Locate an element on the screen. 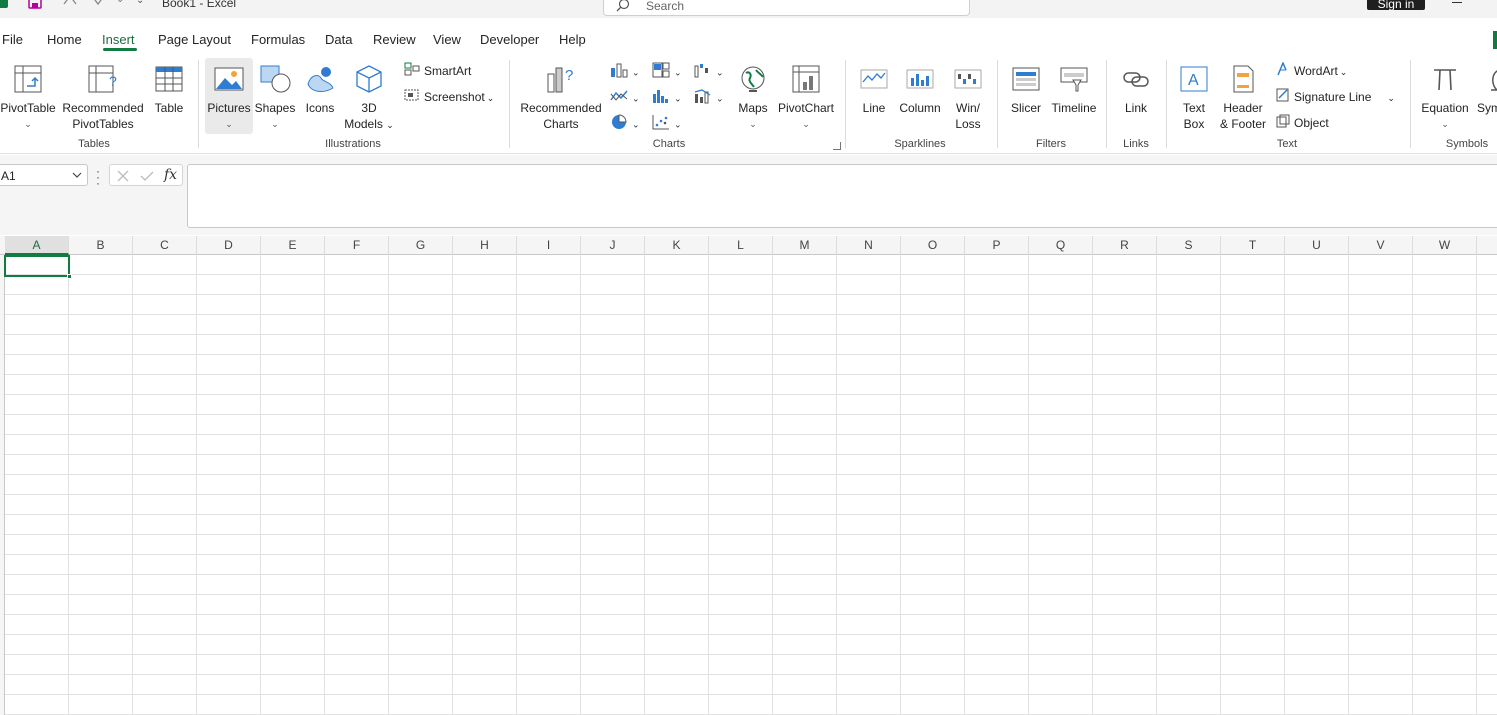 This screenshot has width=1497, height=715. globe-icon is located at coordinates (753, 81).